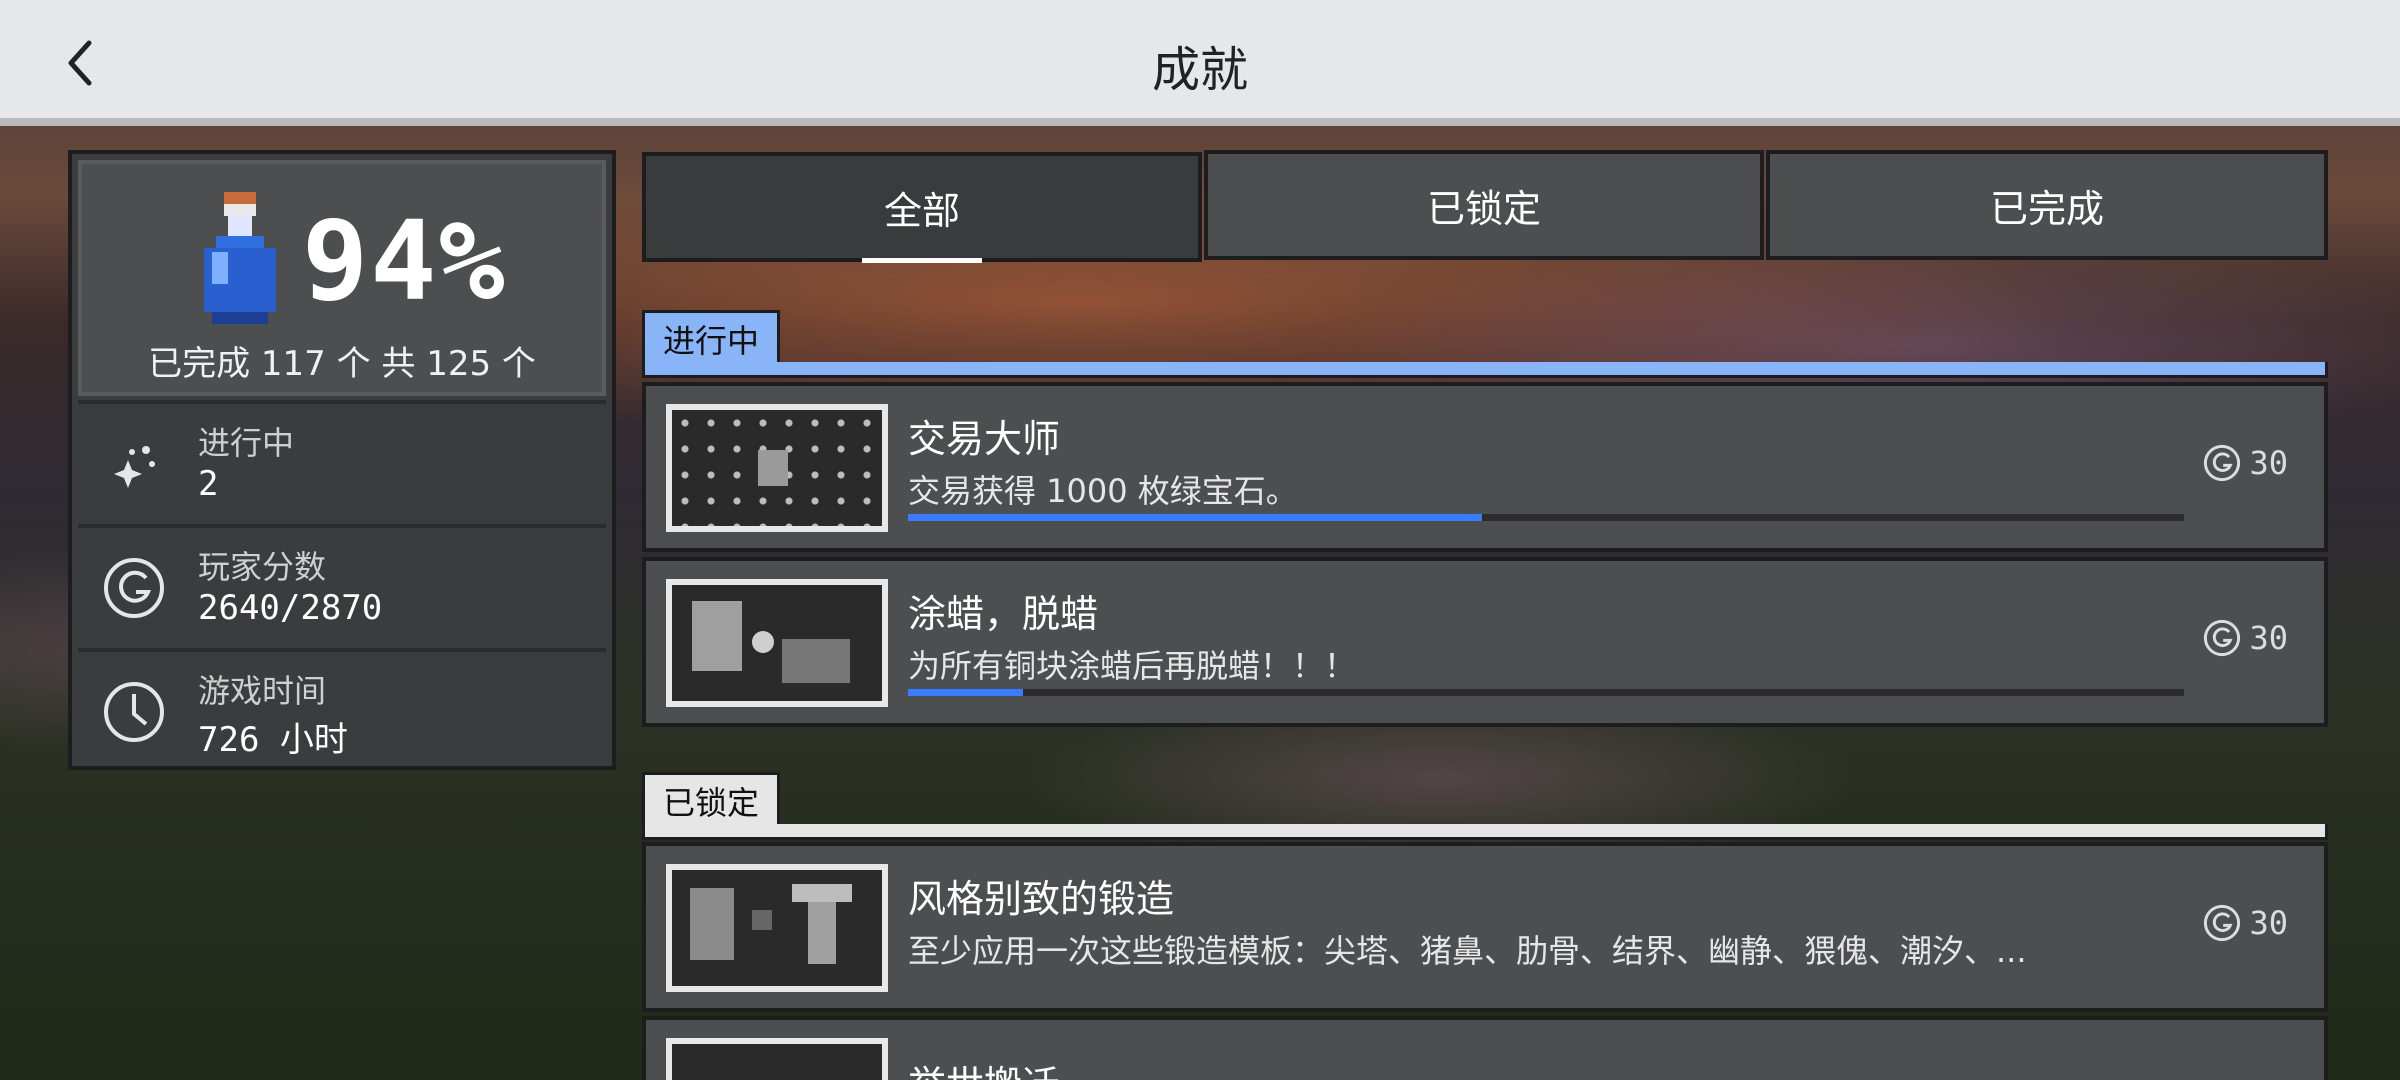  Describe the element at coordinates (711, 802) in the screenshot. I see `section-label: 已锁定` at that location.